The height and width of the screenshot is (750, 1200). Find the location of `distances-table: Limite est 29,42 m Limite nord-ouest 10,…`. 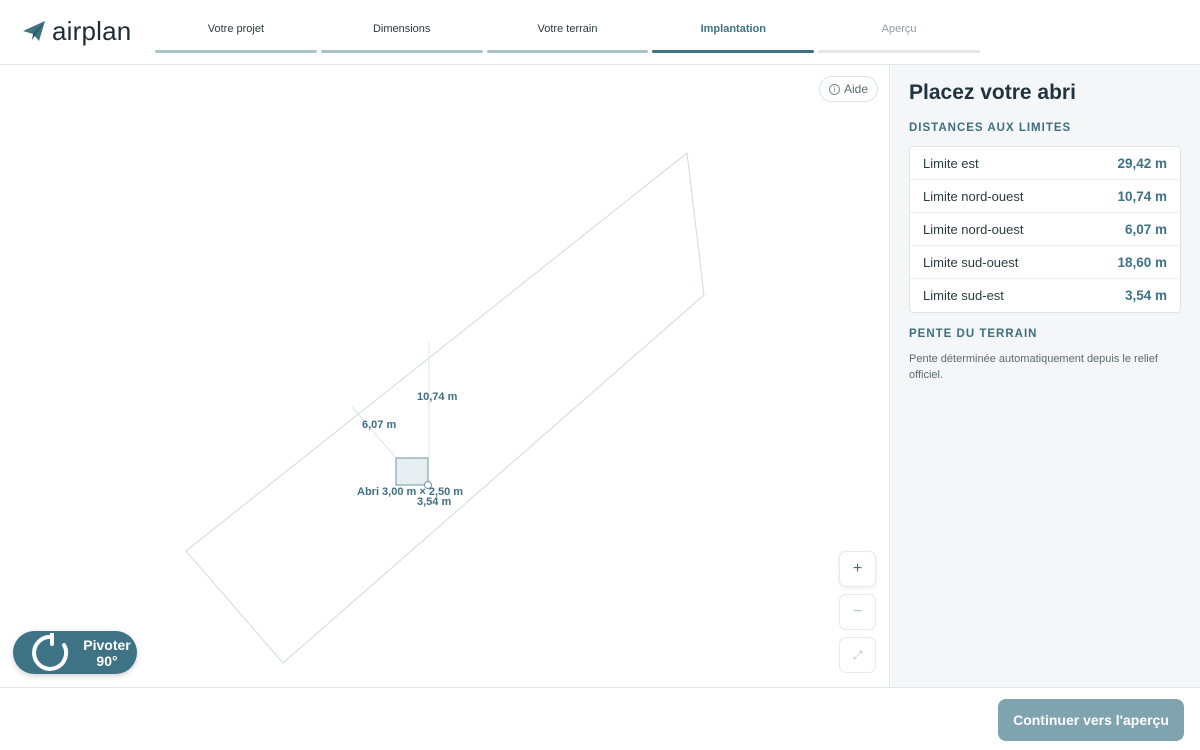

distances-table: Limite est 29,42 m Limite nord-ouest 10,… is located at coordinates (1045, 229).